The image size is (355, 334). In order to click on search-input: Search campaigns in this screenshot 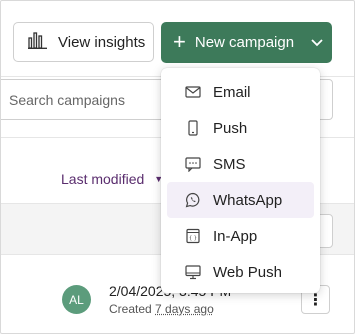, I will do `click(83, 99)`.